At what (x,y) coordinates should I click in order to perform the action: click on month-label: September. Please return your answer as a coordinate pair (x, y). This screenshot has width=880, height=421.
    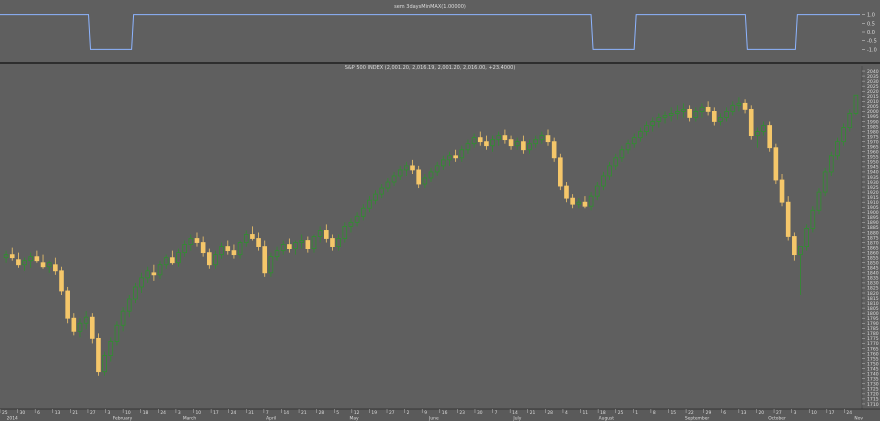
    Looking at the image, I should click on (697, 418).